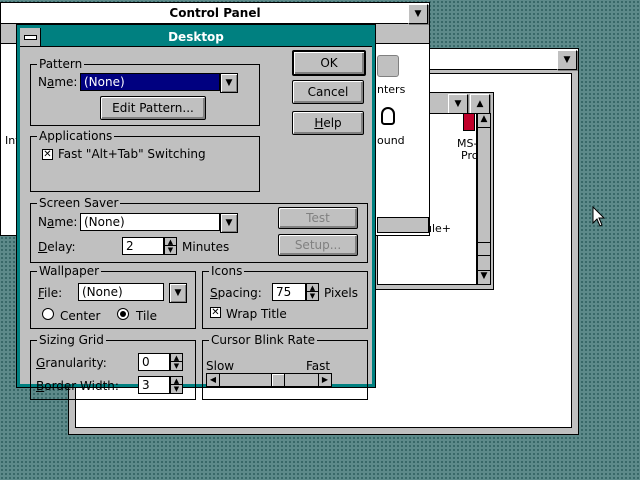 The width and height of the screenshot is (640, 480). I want to click on wallpaper-file-label: File:, so click(50, 293).